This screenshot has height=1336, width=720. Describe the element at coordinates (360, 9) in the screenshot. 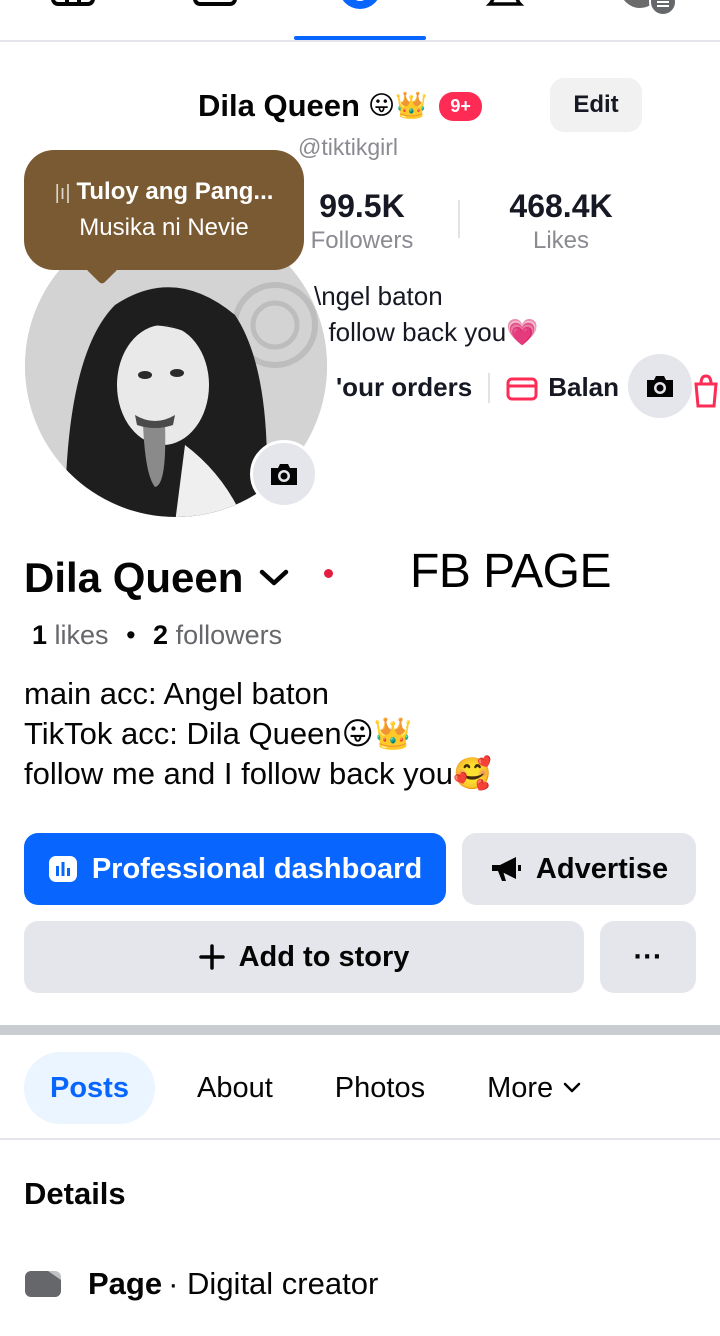

I see `profile-icon` at that location.